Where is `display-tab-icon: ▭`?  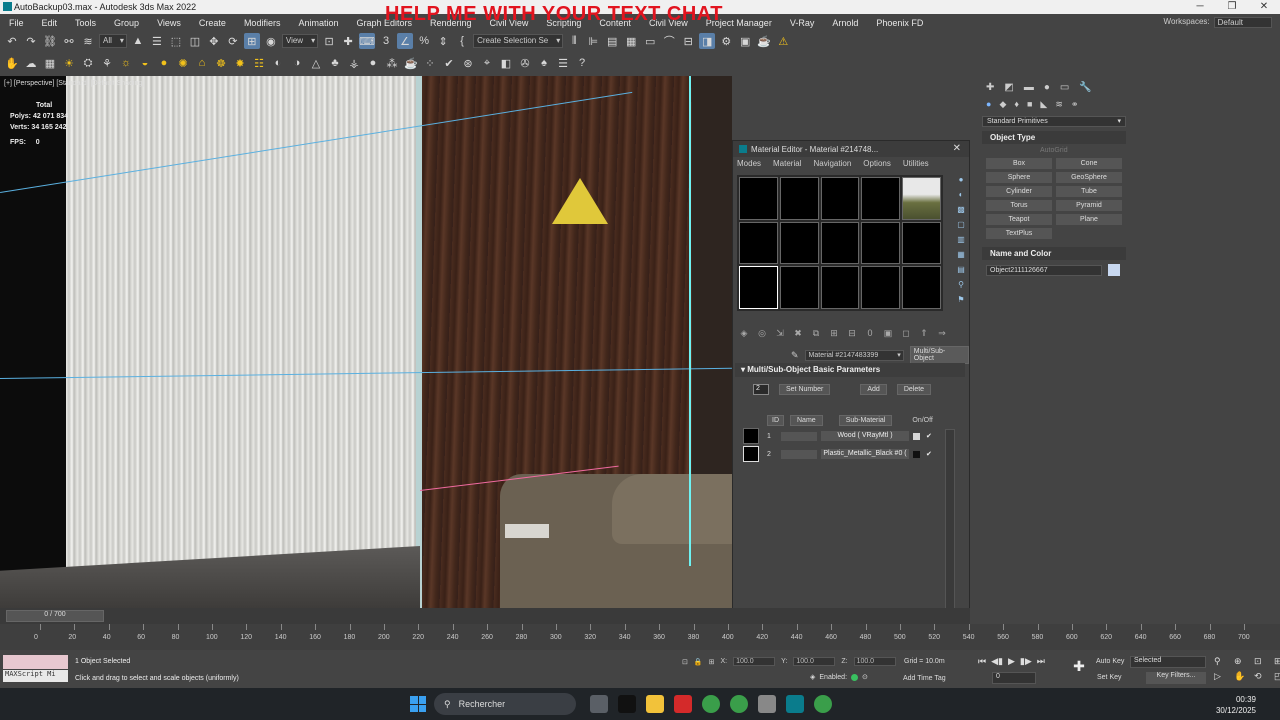 display-tab-icon: ▭ is located at coordinates (1064, 87).